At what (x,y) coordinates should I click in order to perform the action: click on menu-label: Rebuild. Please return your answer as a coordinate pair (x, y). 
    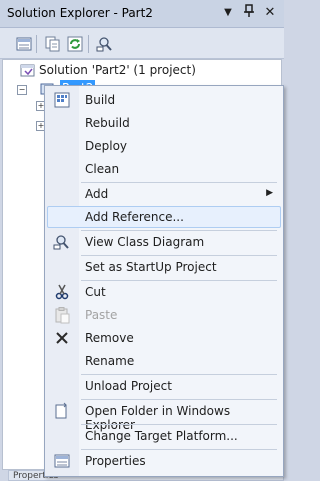
    Looking at the image, I should click on (107, 123).